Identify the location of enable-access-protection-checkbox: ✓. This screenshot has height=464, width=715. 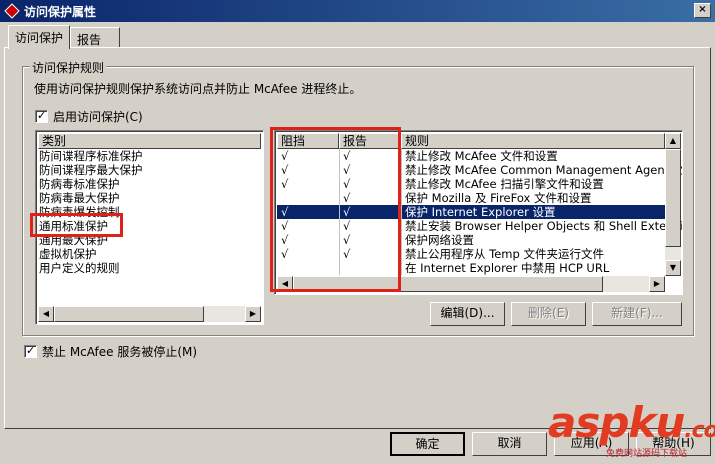
(41, 116).